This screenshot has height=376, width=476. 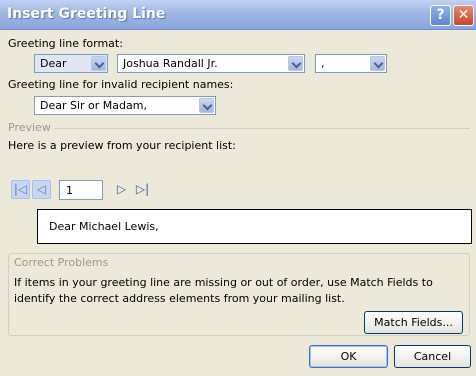 I want to click on salutation-value: Dear, so click(x=53, y=63).